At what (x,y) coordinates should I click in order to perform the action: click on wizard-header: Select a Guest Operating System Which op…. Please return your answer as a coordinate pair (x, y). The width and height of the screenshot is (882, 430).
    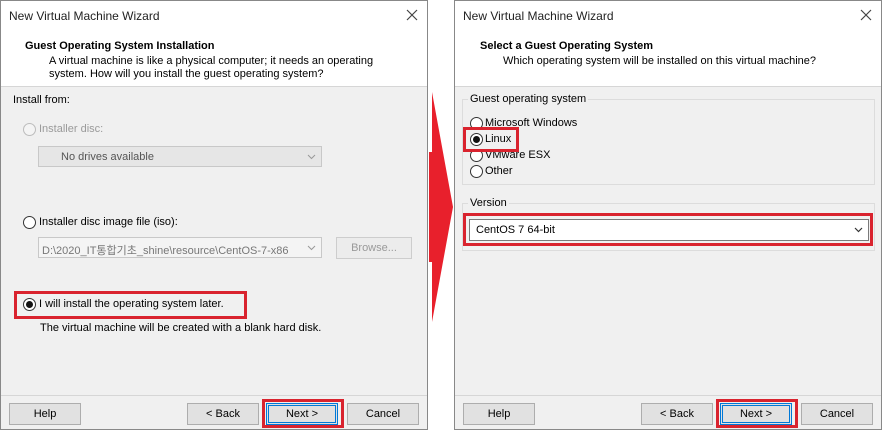
    Looking at the image, I should click on (668, 59).